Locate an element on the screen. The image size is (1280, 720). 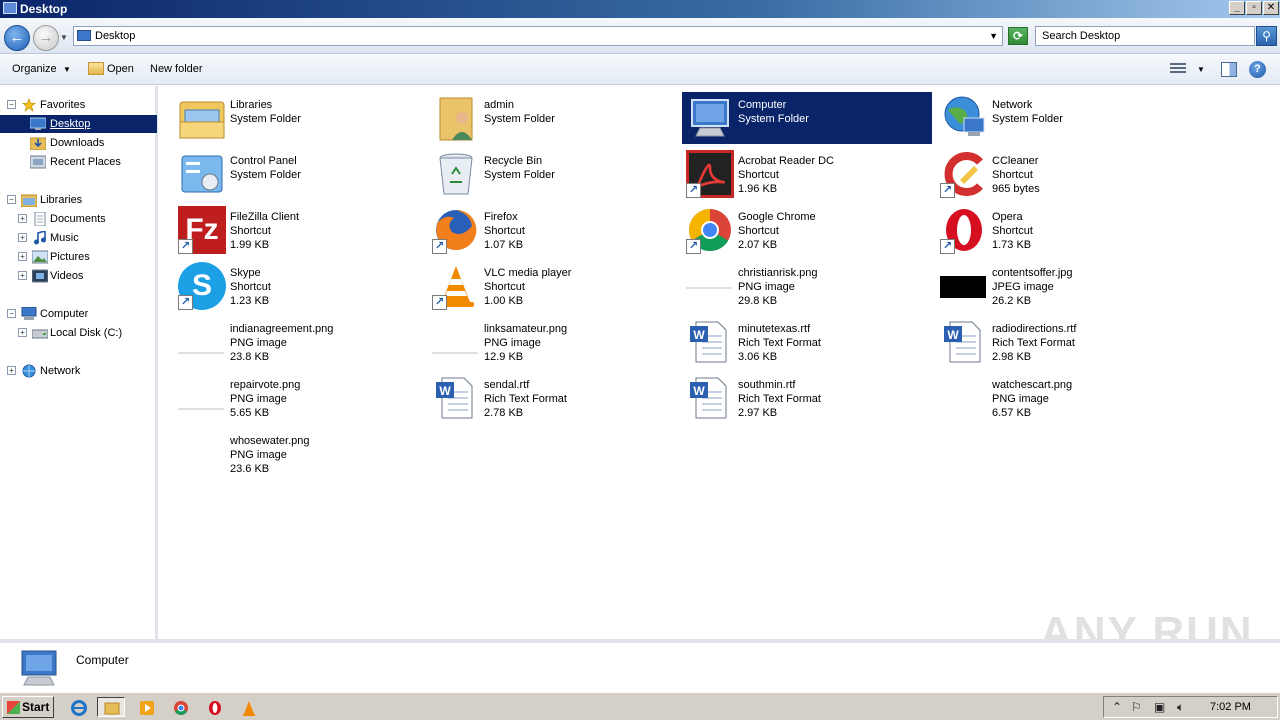
change-view-icon is located at coordinates (1178, 70).